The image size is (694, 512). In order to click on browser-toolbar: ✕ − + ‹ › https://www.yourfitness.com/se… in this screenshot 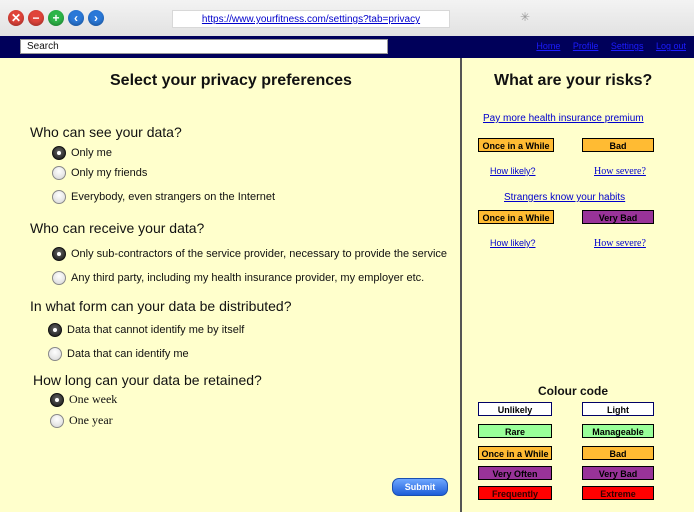, I will do `click(347, 18)`.